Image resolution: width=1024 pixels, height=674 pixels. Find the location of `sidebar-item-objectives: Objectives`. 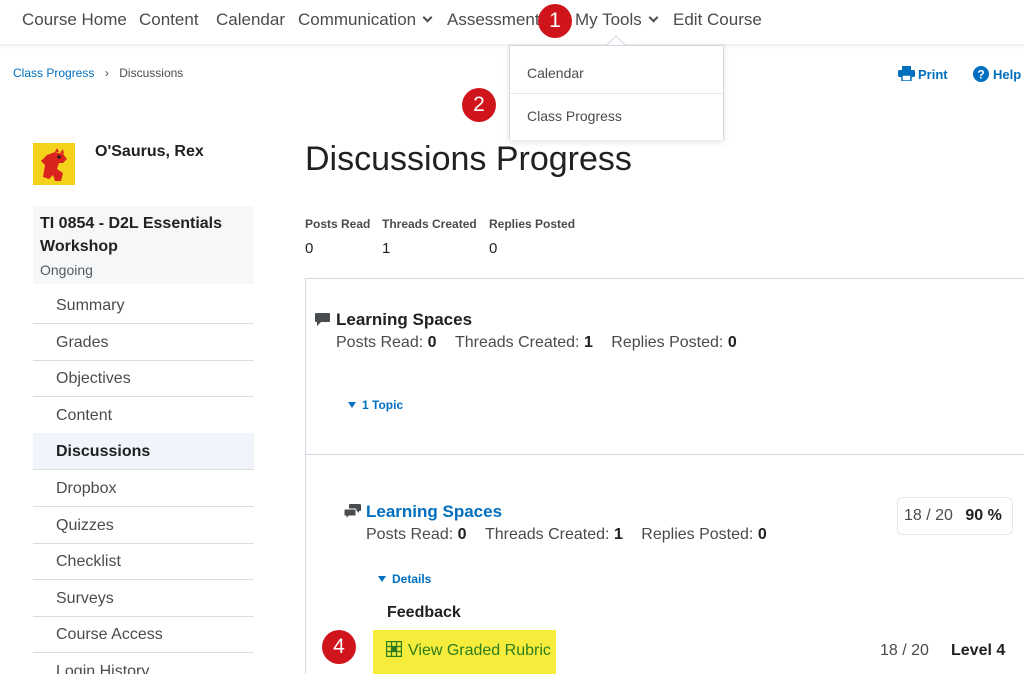

sidebar-item-objectives: Objectives is located at coordinates (143, 379).